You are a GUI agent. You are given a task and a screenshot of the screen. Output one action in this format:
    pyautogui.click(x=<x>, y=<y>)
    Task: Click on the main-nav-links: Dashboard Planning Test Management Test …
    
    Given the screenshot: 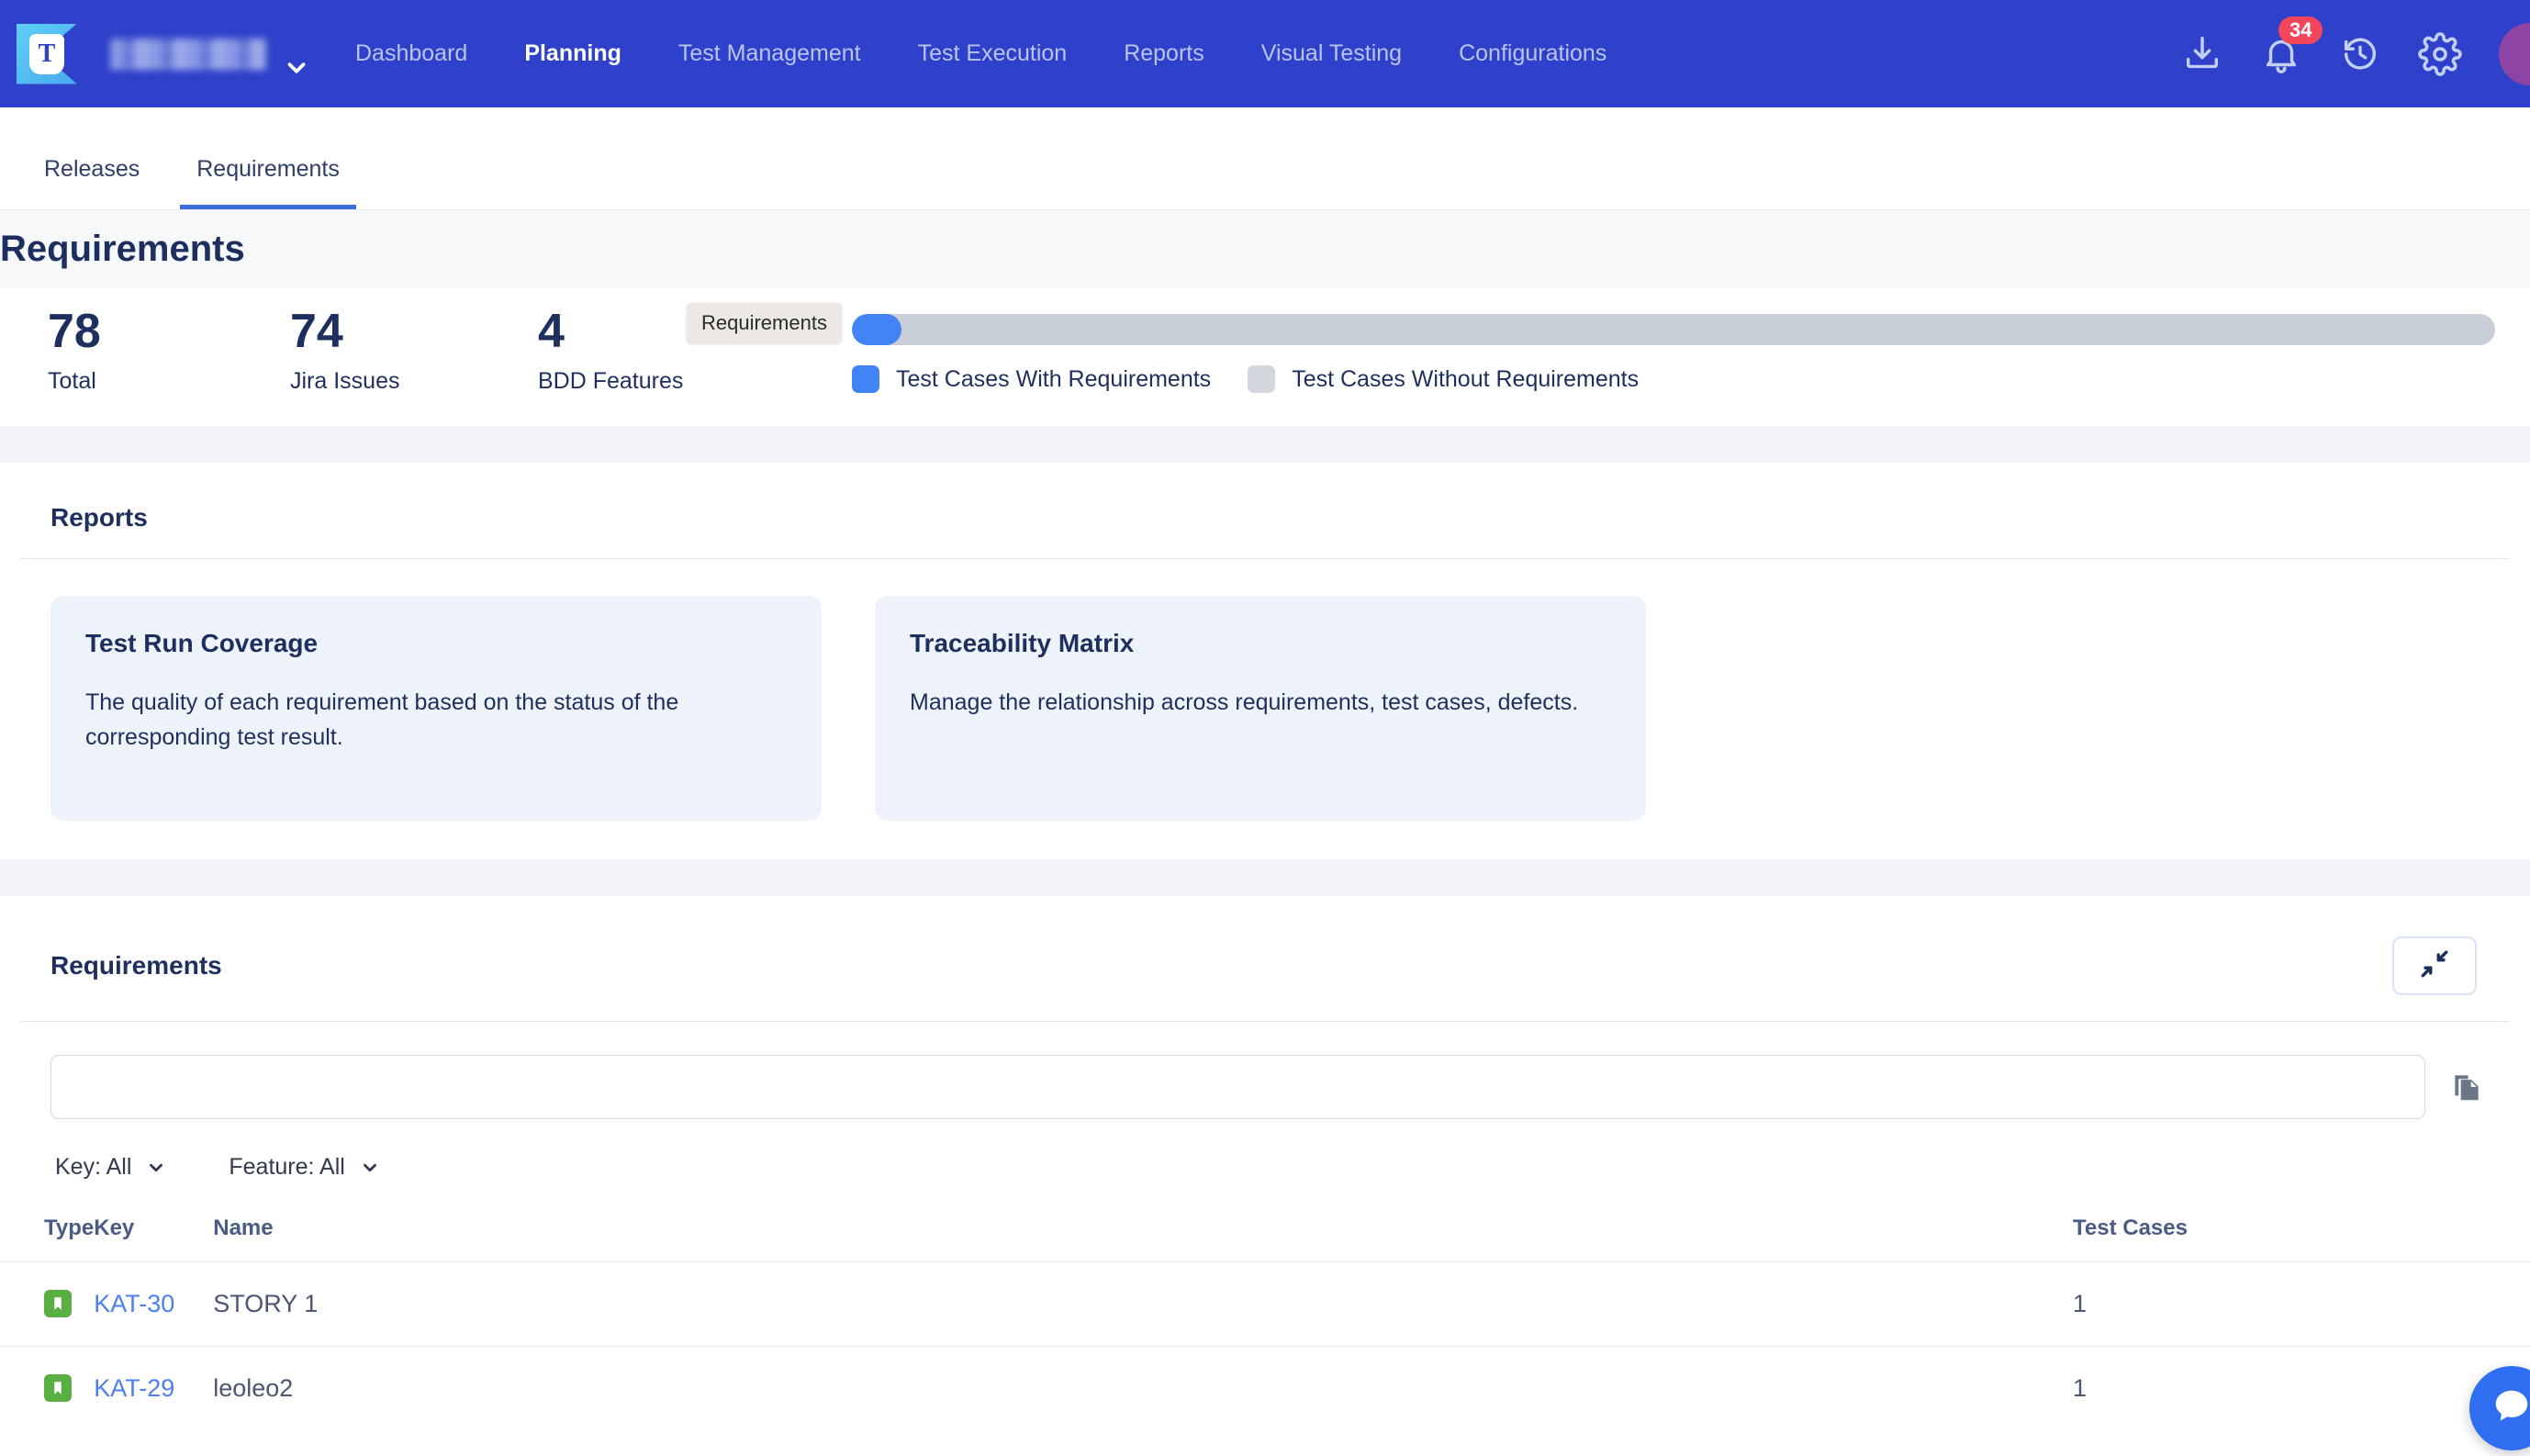 What is the action you would take?
    pyautogui.click(x=981, y=53)
    